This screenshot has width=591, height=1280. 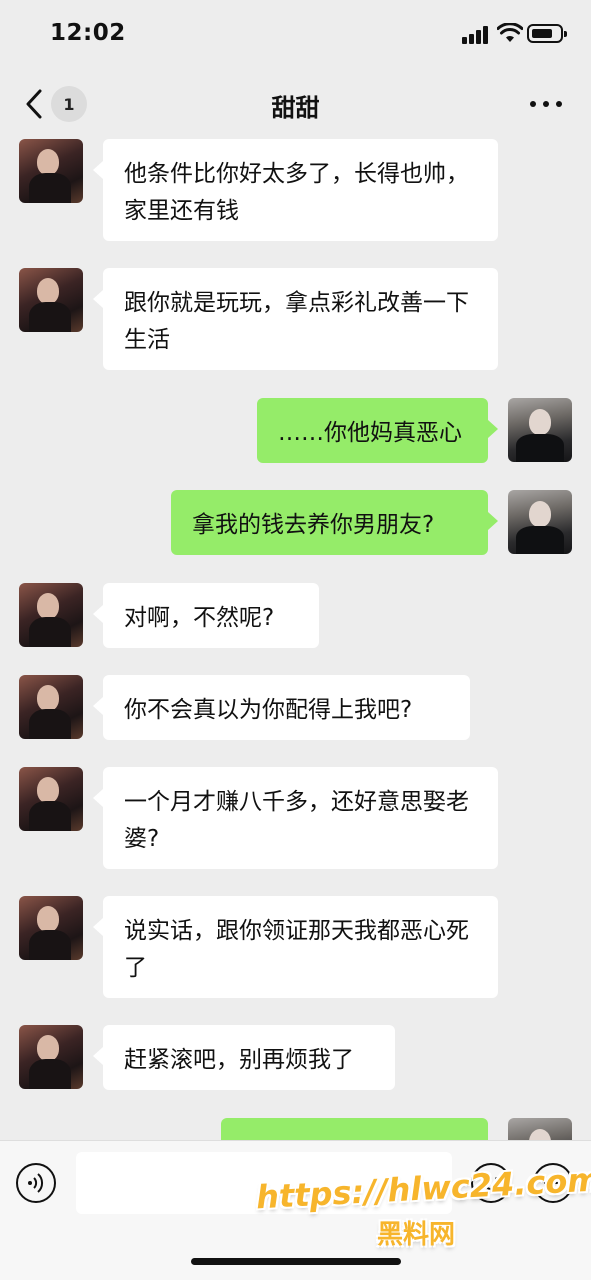 What do you see at coordinates (547, 33) in the screenshot?
I see `battery-icon` at bounding box center [547, 33].